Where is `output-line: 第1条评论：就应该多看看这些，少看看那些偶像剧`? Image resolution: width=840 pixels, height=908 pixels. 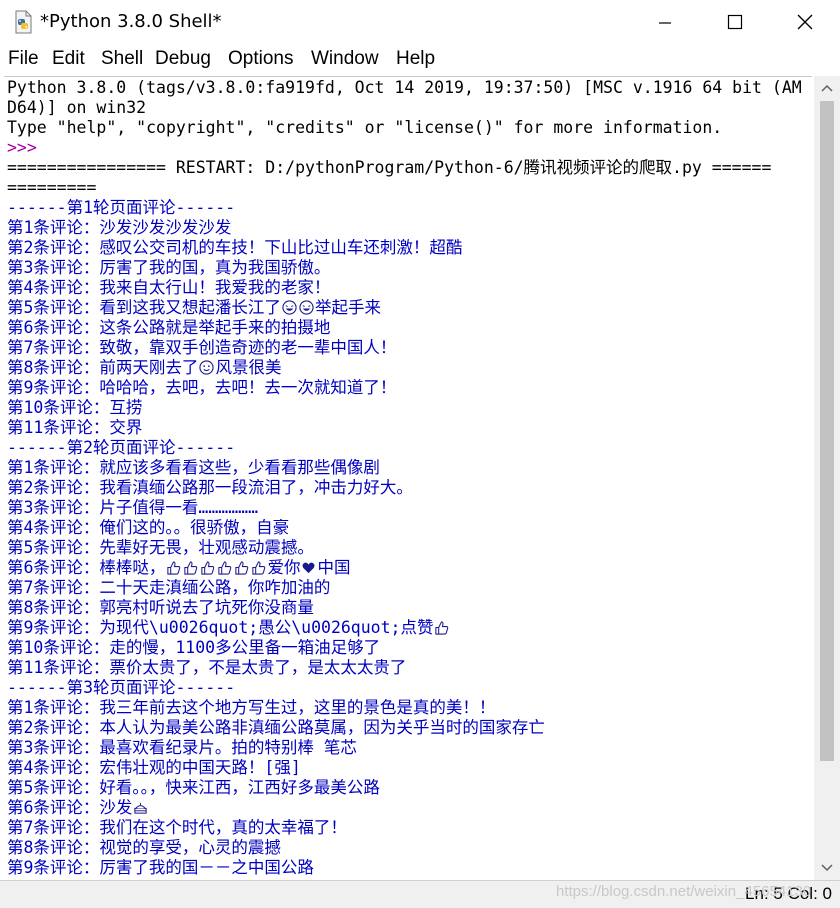
output-line: 第1条评论：就应该多看看这些，少看看那些偶像剧 is located at coordinates (193, 467).